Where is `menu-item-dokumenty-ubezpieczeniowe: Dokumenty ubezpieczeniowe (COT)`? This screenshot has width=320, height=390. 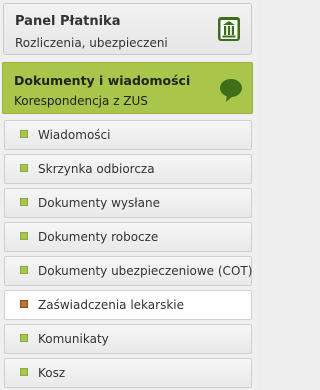
menu-item-dokumenty-ubezpieczeniowe: Dokumenty ubezpieczeniowe (COT) is located at coordinates (128, 271).